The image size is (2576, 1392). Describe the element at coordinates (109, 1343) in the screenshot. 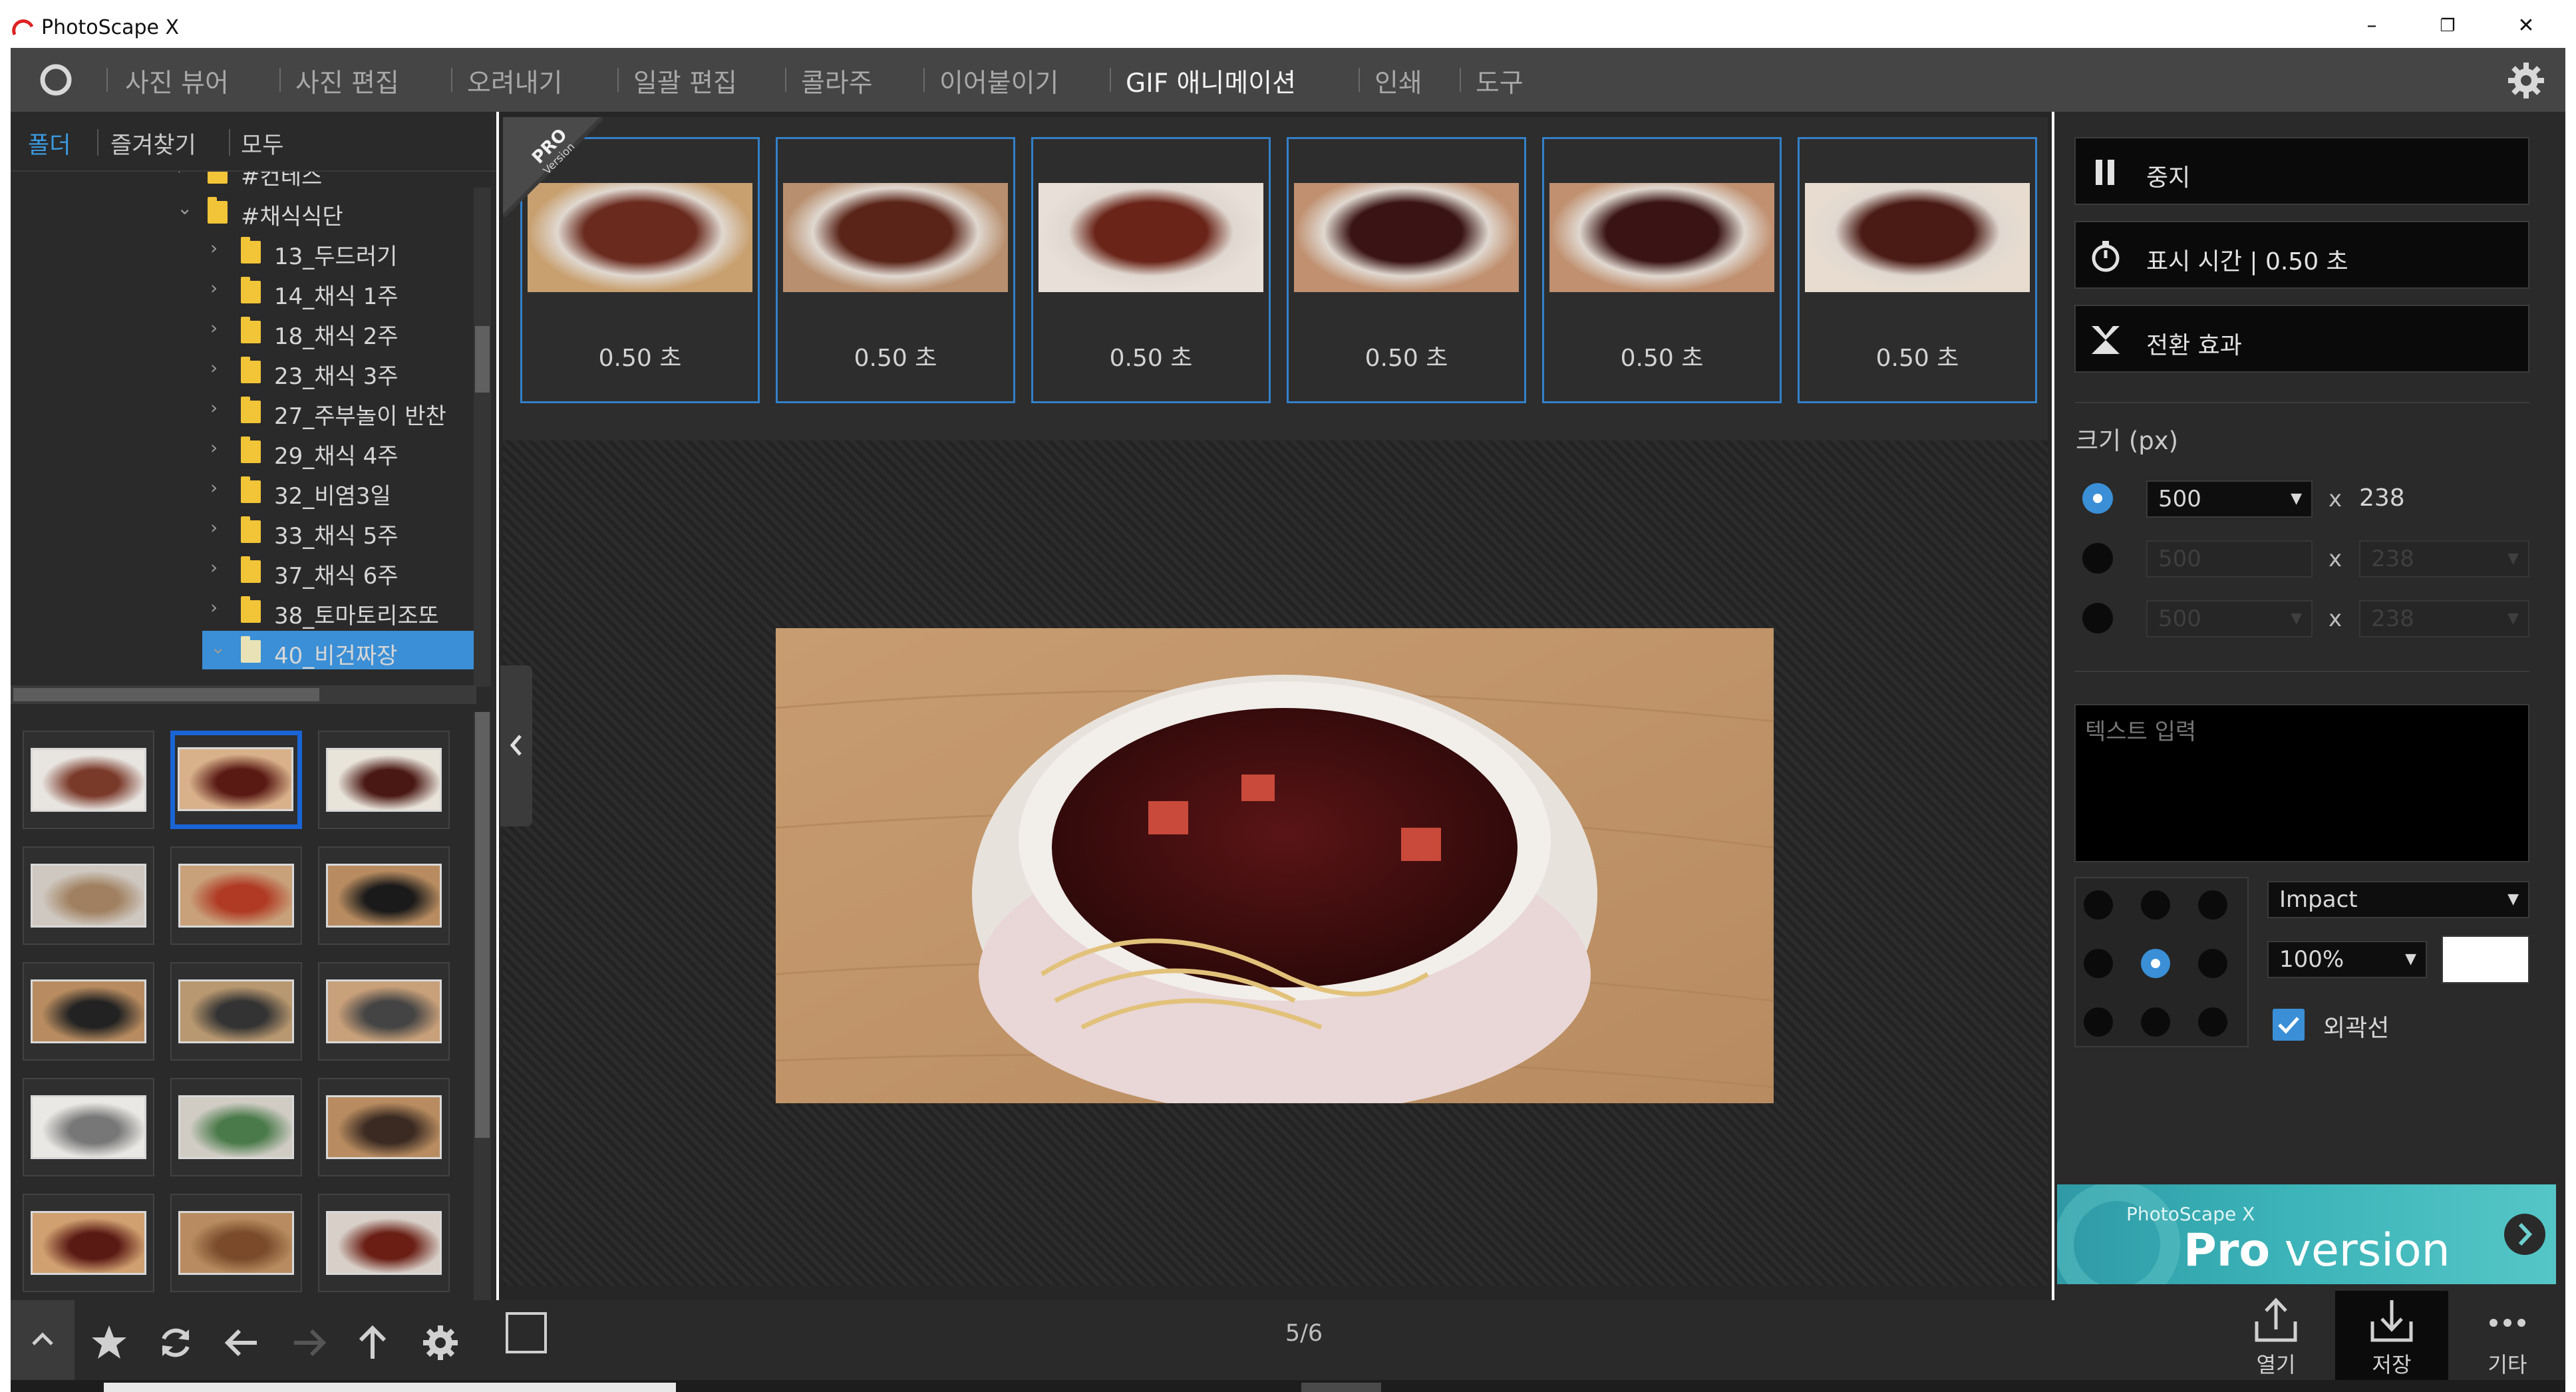

I see `star-icon` at that location.